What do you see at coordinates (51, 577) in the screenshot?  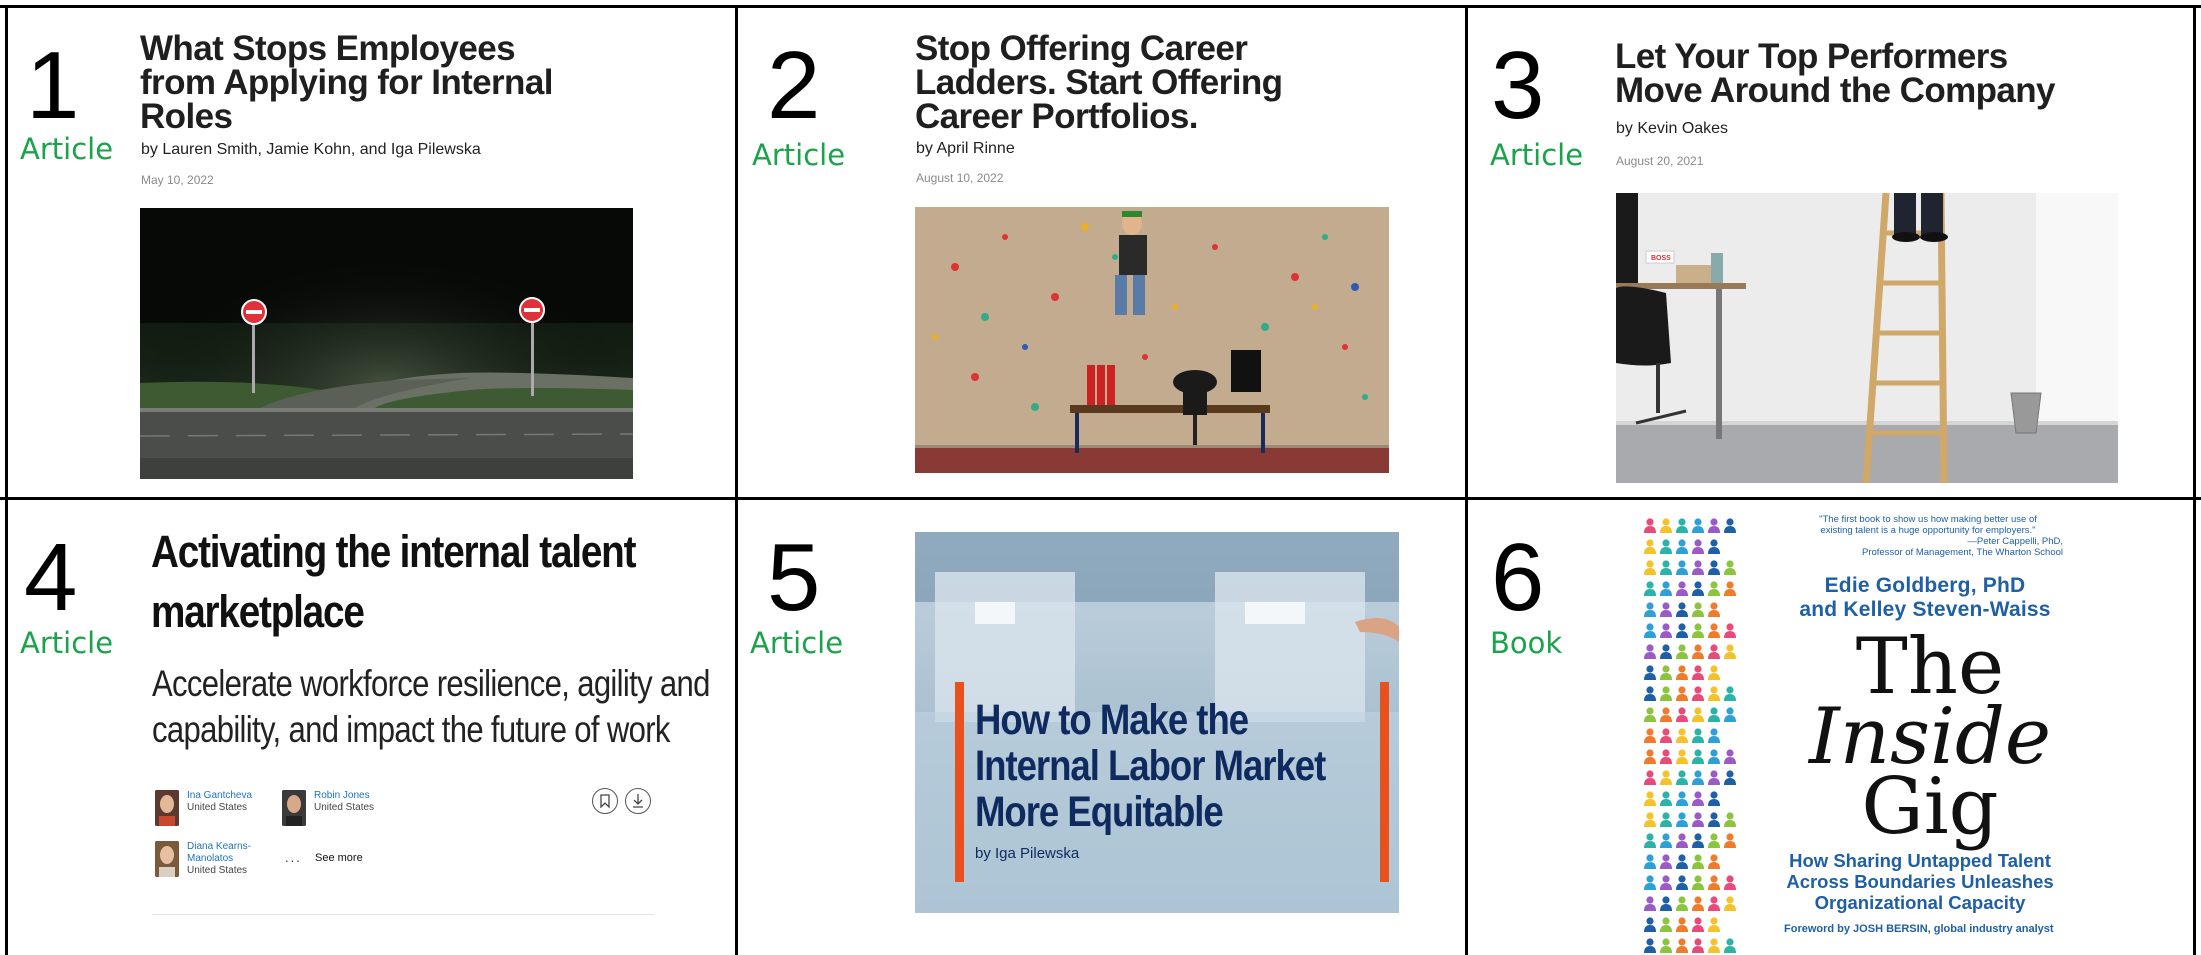 I see `card-number: 4` at bounding box center [51, 577].